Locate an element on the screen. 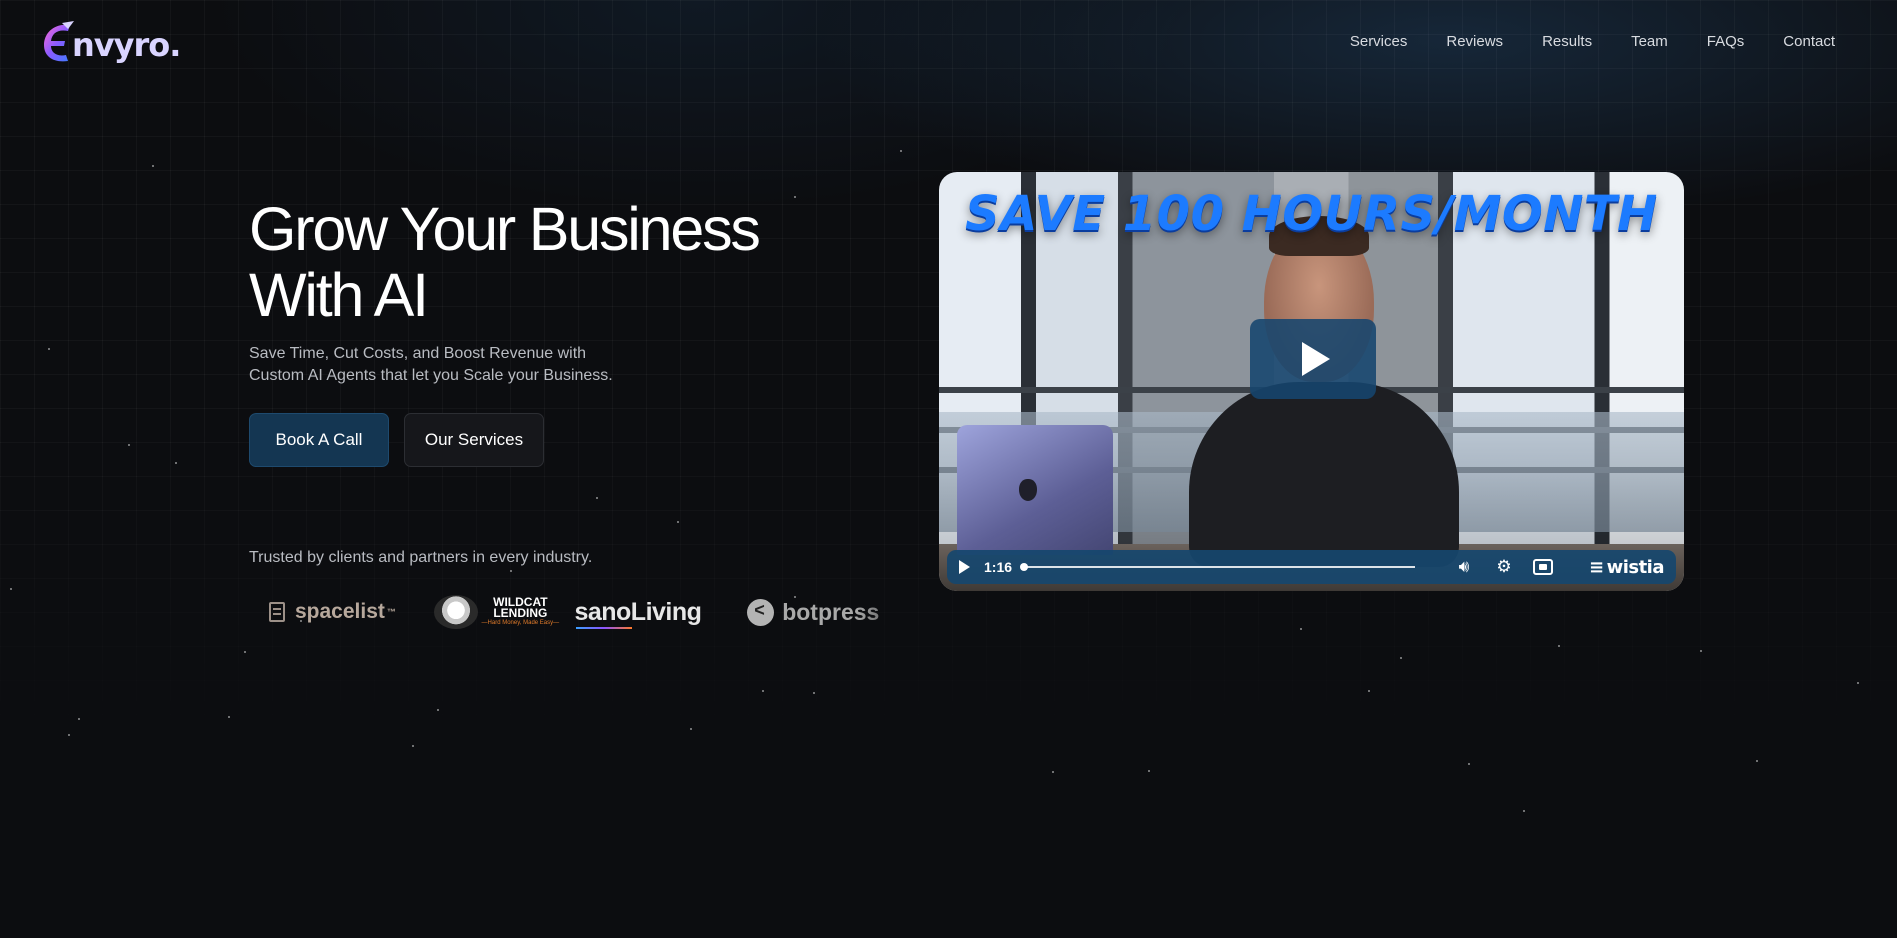 The height and width of the screenshot is (938, 1897). hero-title-line1: Grow Your Business is located at coordinates (505, 229).